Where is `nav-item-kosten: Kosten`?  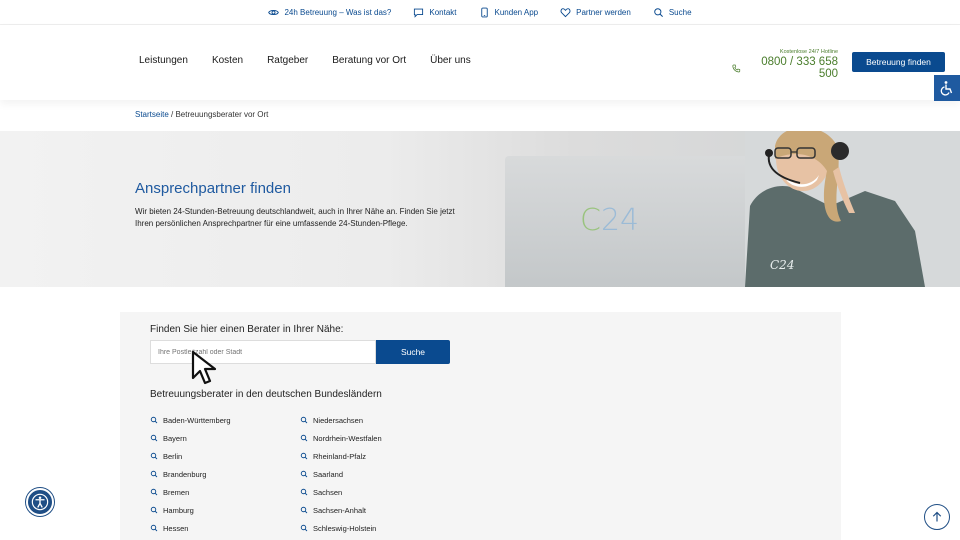
nav-item-kosten: Kosten is located at coordinates (227, 60).